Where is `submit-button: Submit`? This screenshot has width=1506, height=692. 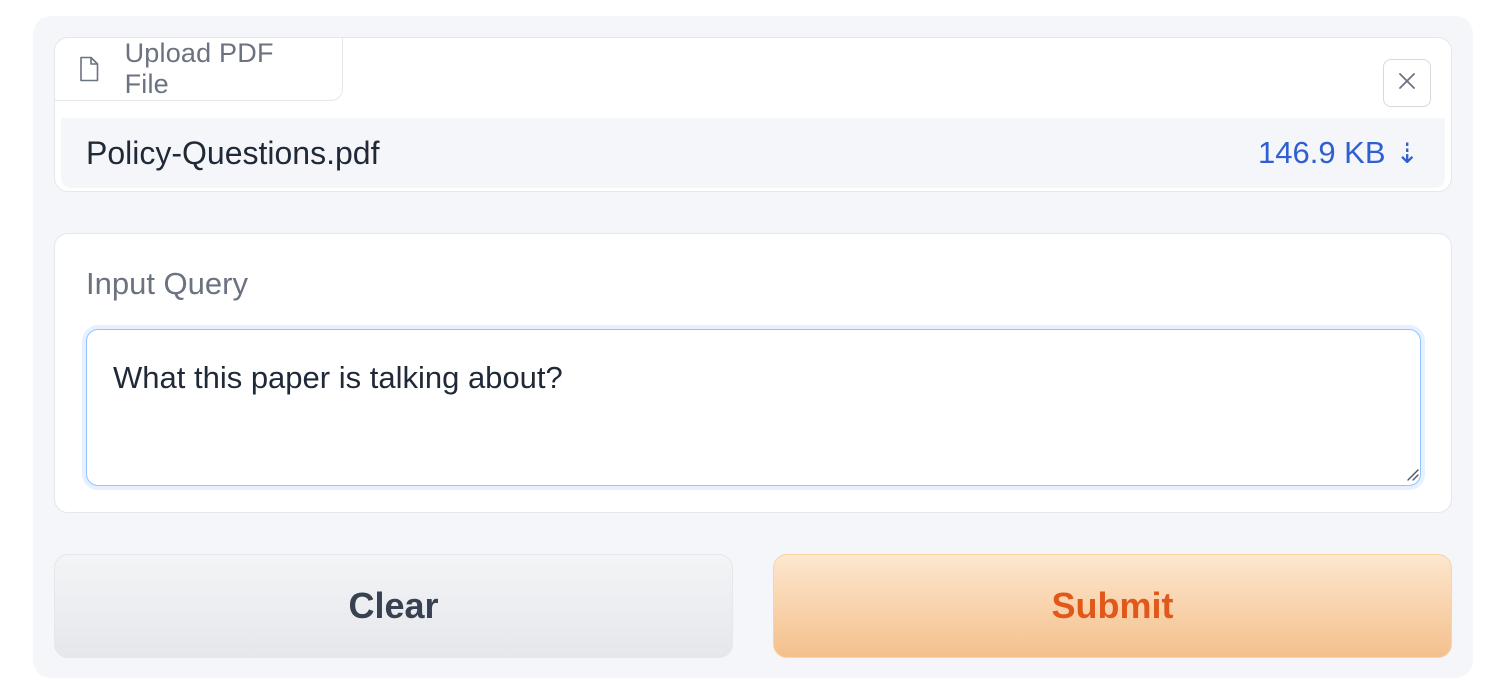 submit-button: Submit is located at coordinates (1112, 606).